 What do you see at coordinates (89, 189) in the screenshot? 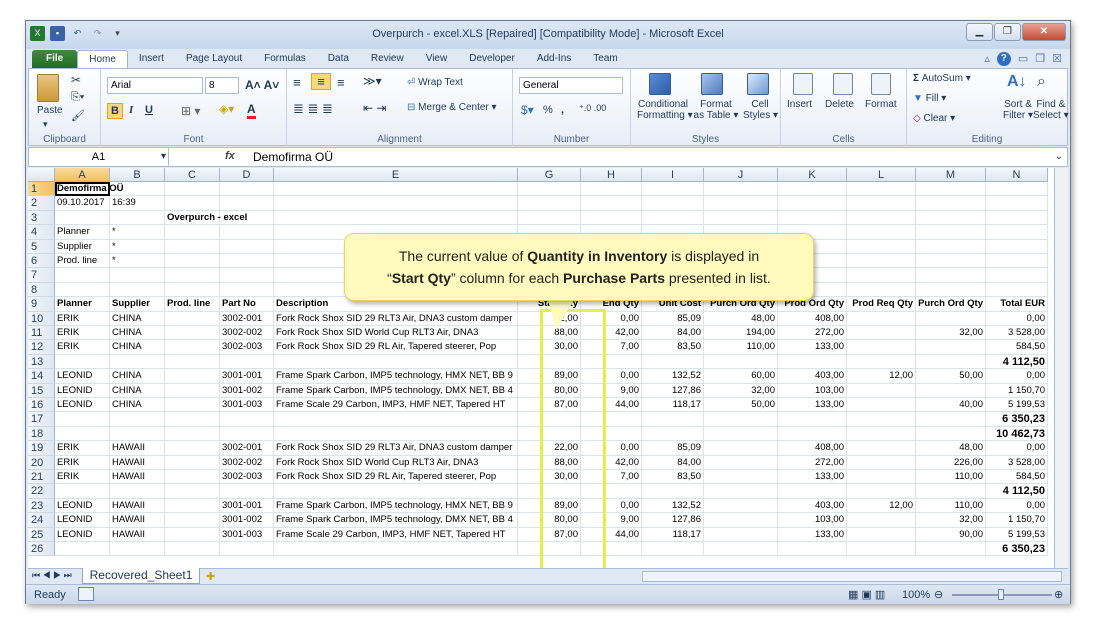
I see `table-cell: Demofirma OÜ` at bounding box center [89, 189].